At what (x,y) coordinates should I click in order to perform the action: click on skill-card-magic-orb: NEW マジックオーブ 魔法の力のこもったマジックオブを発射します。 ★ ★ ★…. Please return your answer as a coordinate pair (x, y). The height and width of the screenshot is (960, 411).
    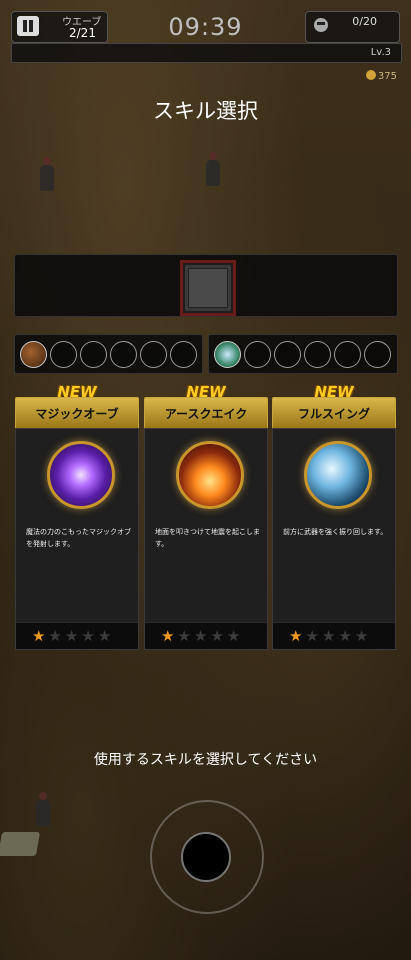
    Looking at the image, I should click on (77, 516).